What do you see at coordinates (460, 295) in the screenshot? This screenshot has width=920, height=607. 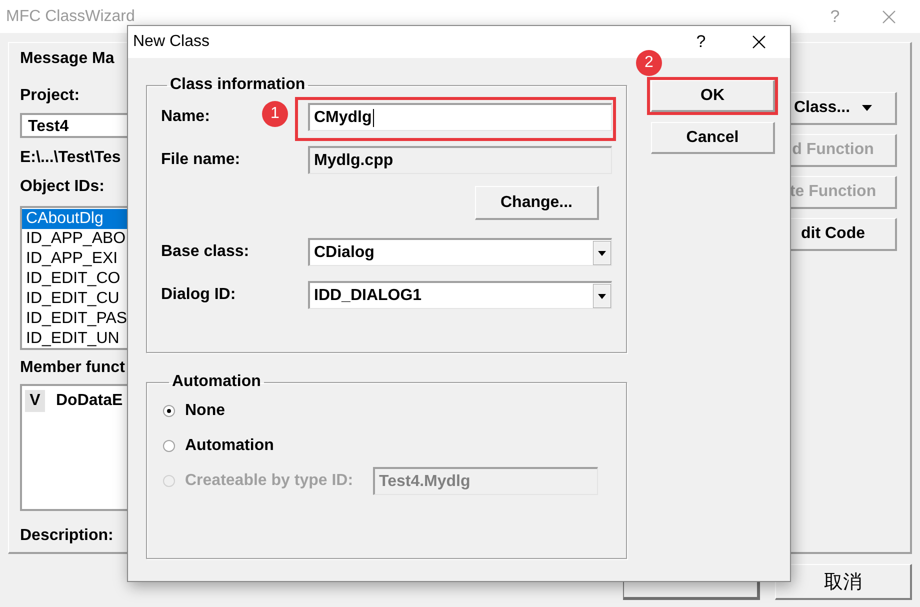 I see `dropdown-field: IDD_DIALOG1` at bounding box center [460, 295].